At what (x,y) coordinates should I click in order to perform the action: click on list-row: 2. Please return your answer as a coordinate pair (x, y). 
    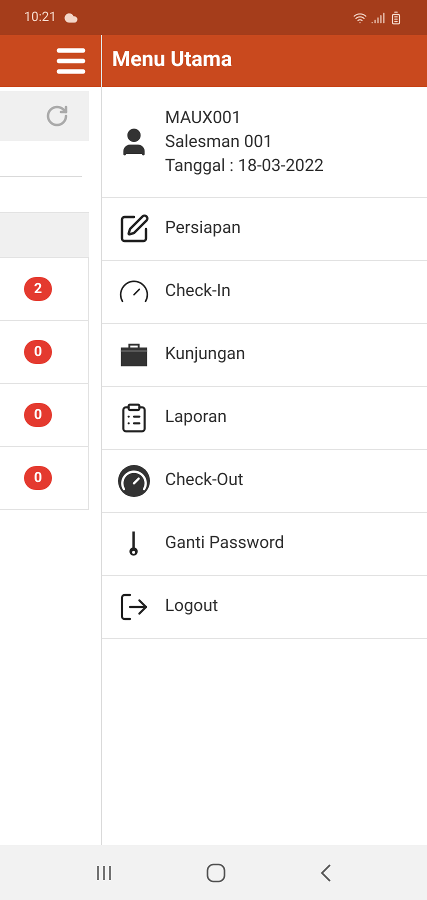
    Looking at the image, I should click on (44, 289).